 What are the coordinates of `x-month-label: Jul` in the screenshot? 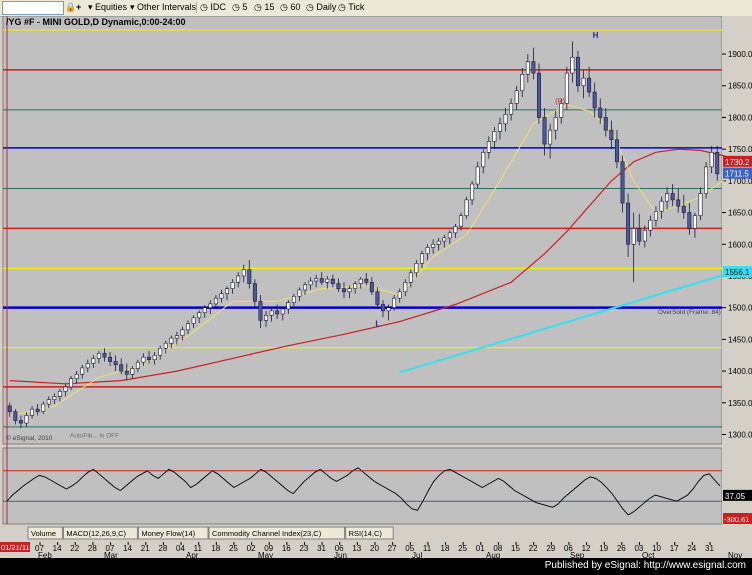 It's located at (417, 554).